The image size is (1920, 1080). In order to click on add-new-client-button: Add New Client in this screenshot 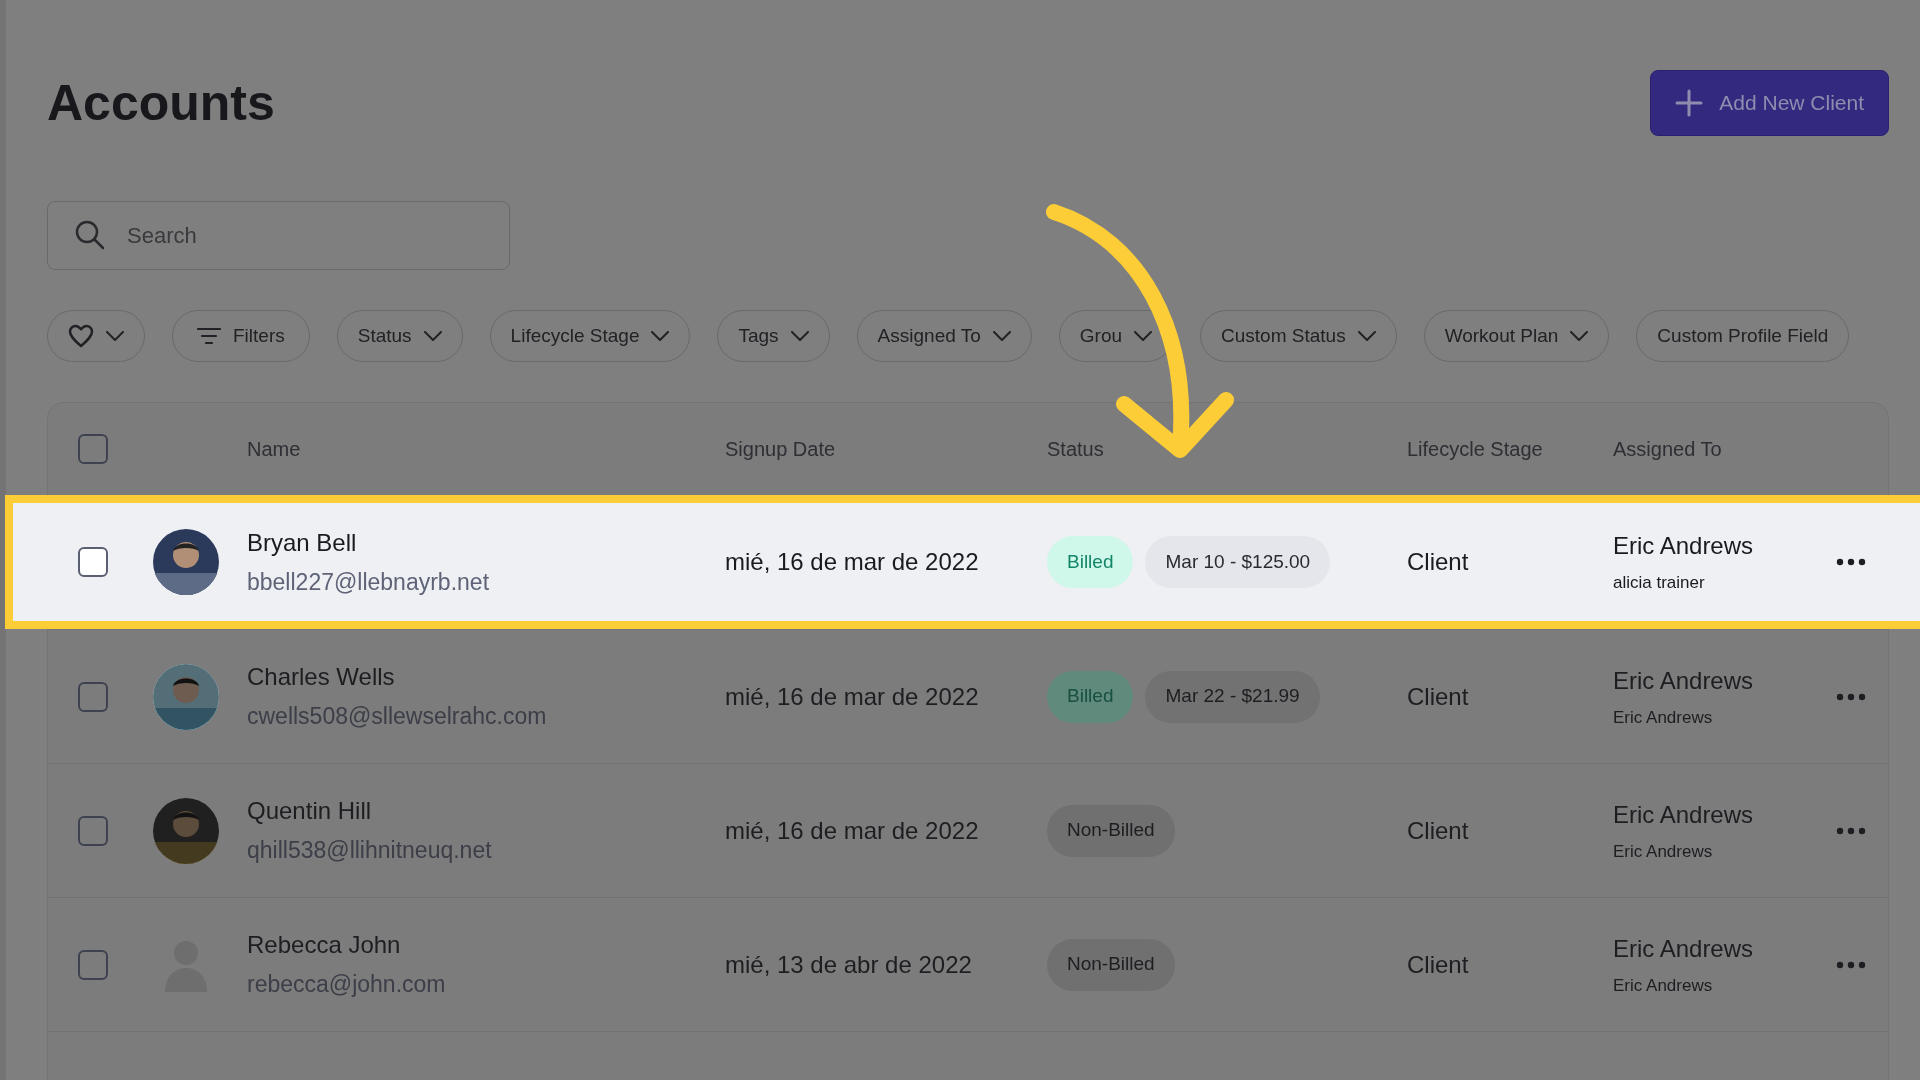, I will do `click(1769, 103)`.